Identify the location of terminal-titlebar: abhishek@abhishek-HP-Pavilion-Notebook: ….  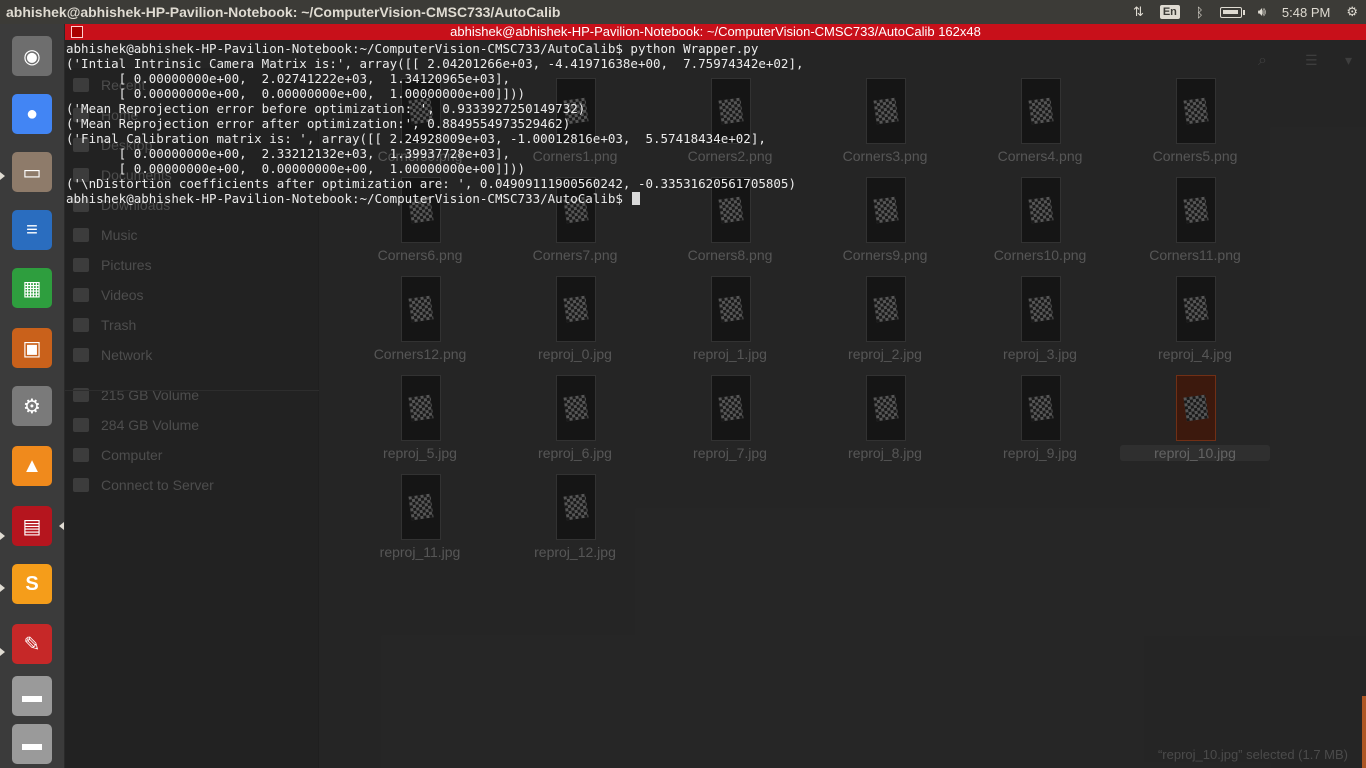
(715, 32).